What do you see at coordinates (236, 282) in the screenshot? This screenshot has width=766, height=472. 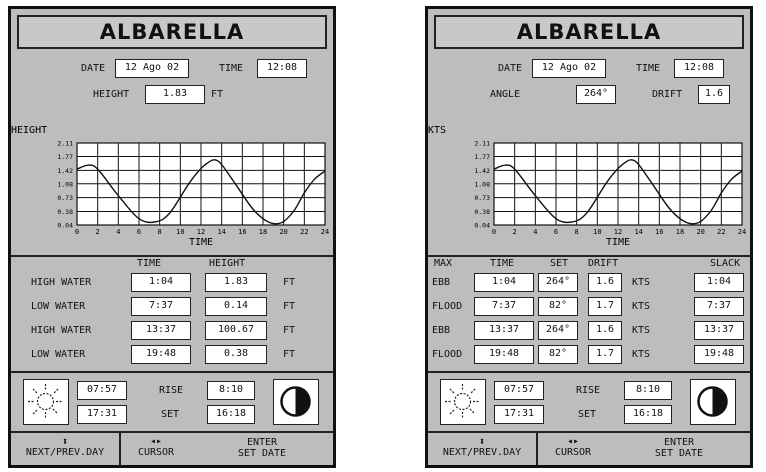 I see `tide-height-field: 1.83` at bounding box center [236, 282].